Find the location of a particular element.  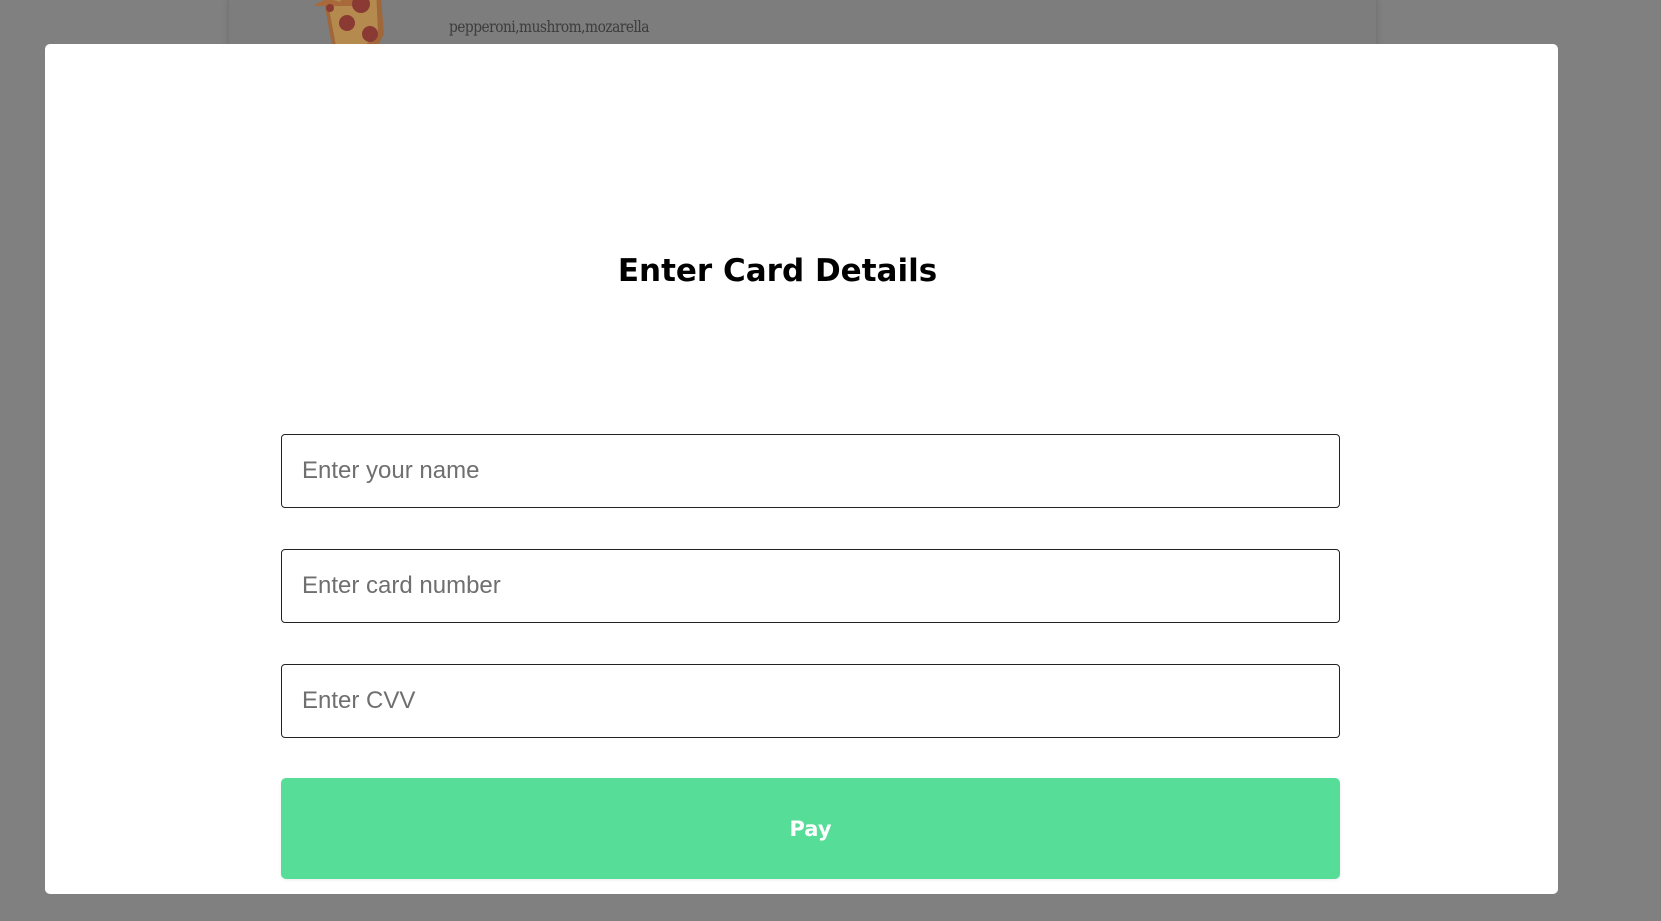

modal-title: Enter Card Details is located at coordinates (777, 271).